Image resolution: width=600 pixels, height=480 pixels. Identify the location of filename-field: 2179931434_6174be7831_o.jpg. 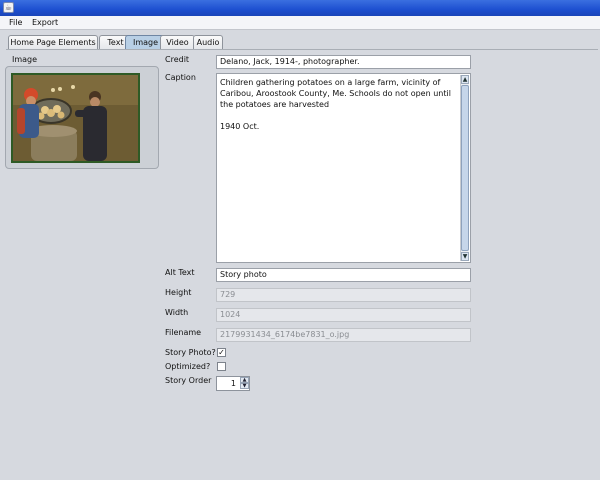
(343, 335).